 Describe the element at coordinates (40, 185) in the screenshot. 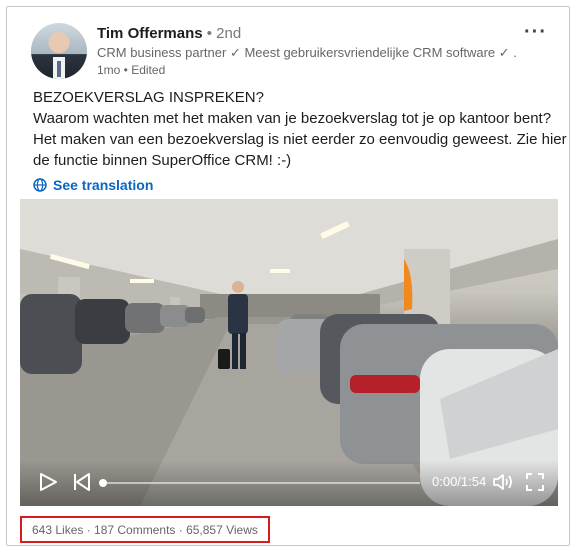

I see `globe-icon` at that location.